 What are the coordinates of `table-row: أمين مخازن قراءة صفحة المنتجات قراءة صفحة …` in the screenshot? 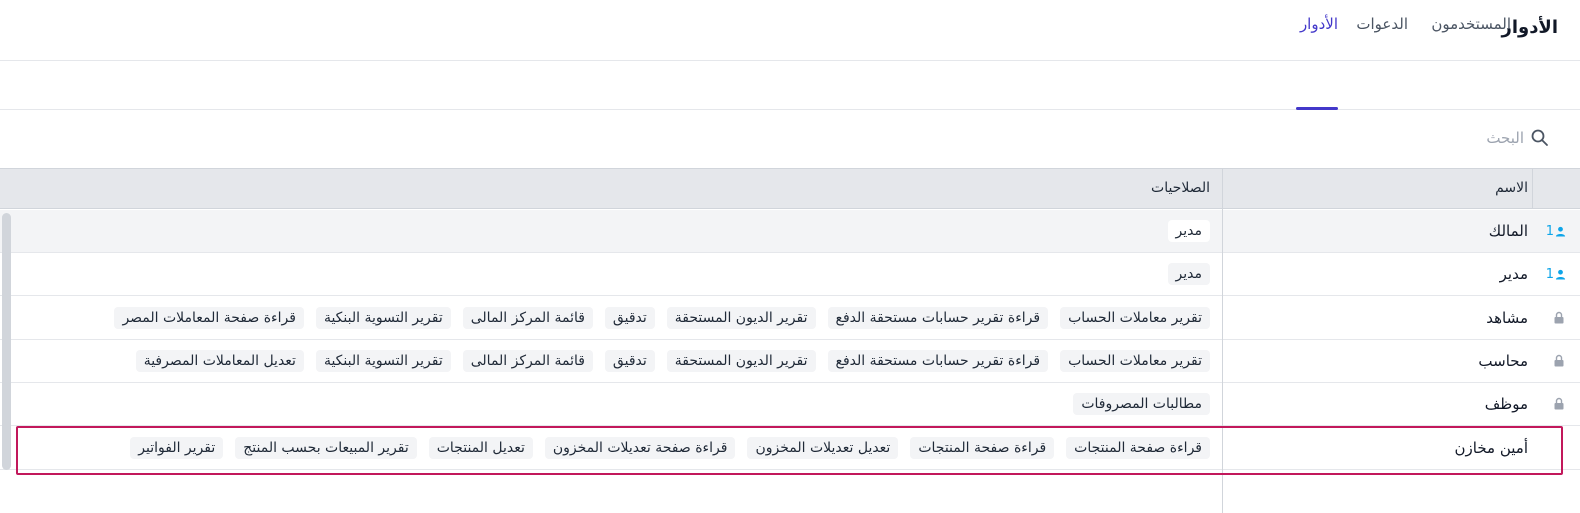 It's located at (790, 448).